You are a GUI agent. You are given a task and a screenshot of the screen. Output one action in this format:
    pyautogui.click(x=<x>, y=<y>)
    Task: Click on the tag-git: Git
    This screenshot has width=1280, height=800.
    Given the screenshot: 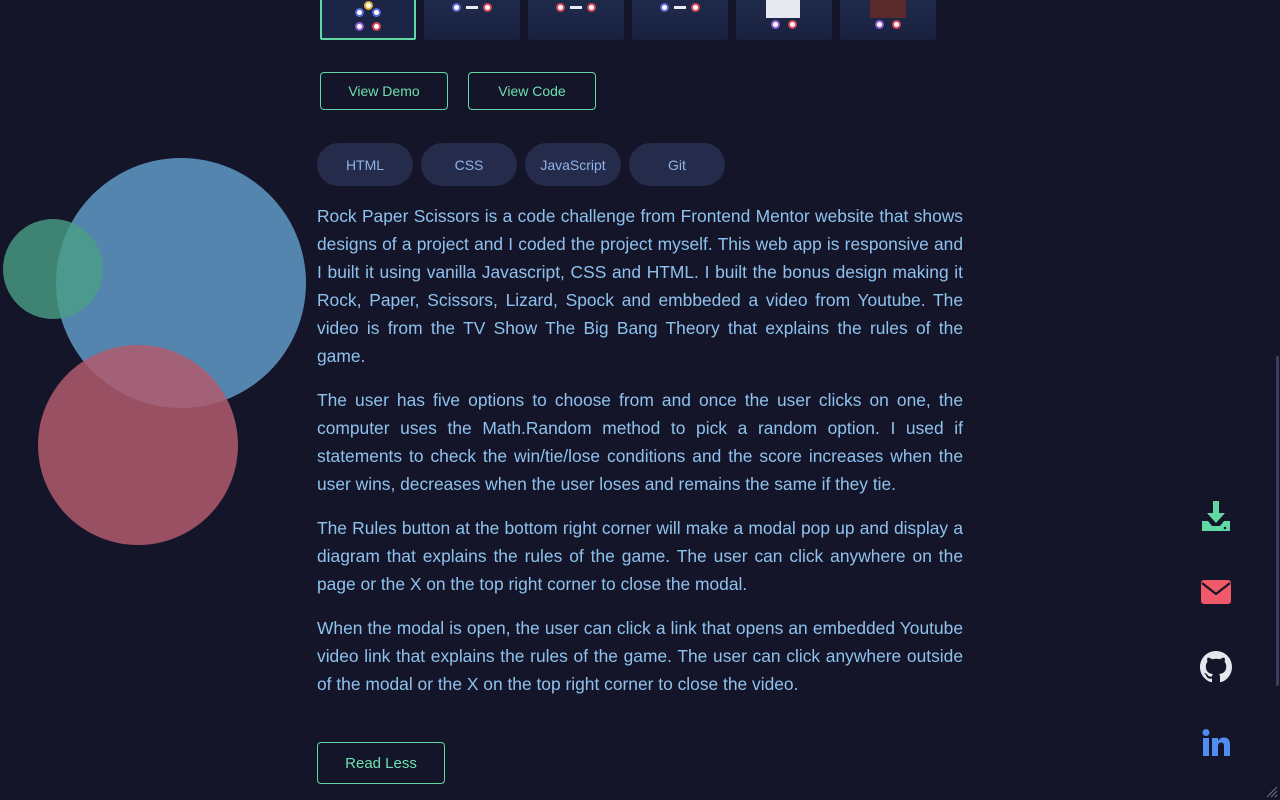 What is the action you would take?
    pyautogui.click(x=677, y=164)
    